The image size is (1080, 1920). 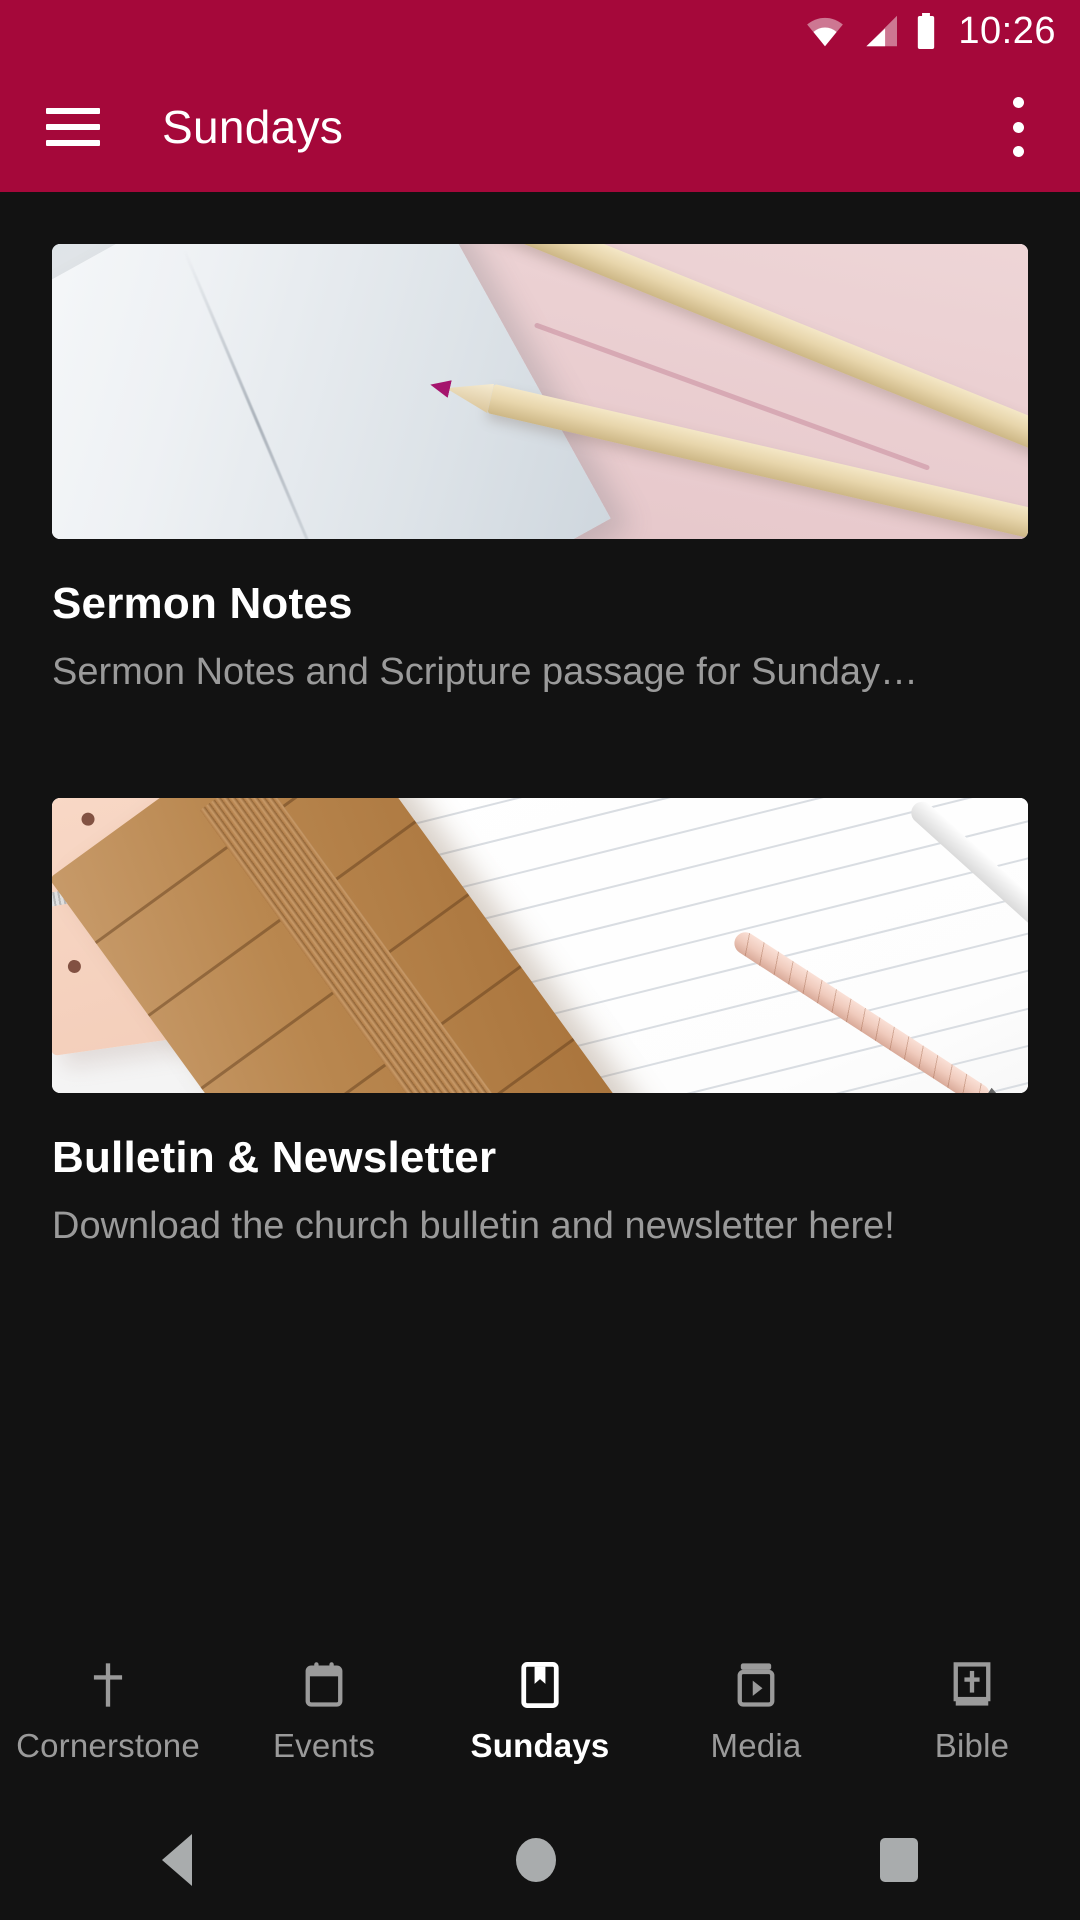 What do you see at coordinates (108, 1685) in the screenshot?
I see `cross-icon` at bounding box center [108, 1685].